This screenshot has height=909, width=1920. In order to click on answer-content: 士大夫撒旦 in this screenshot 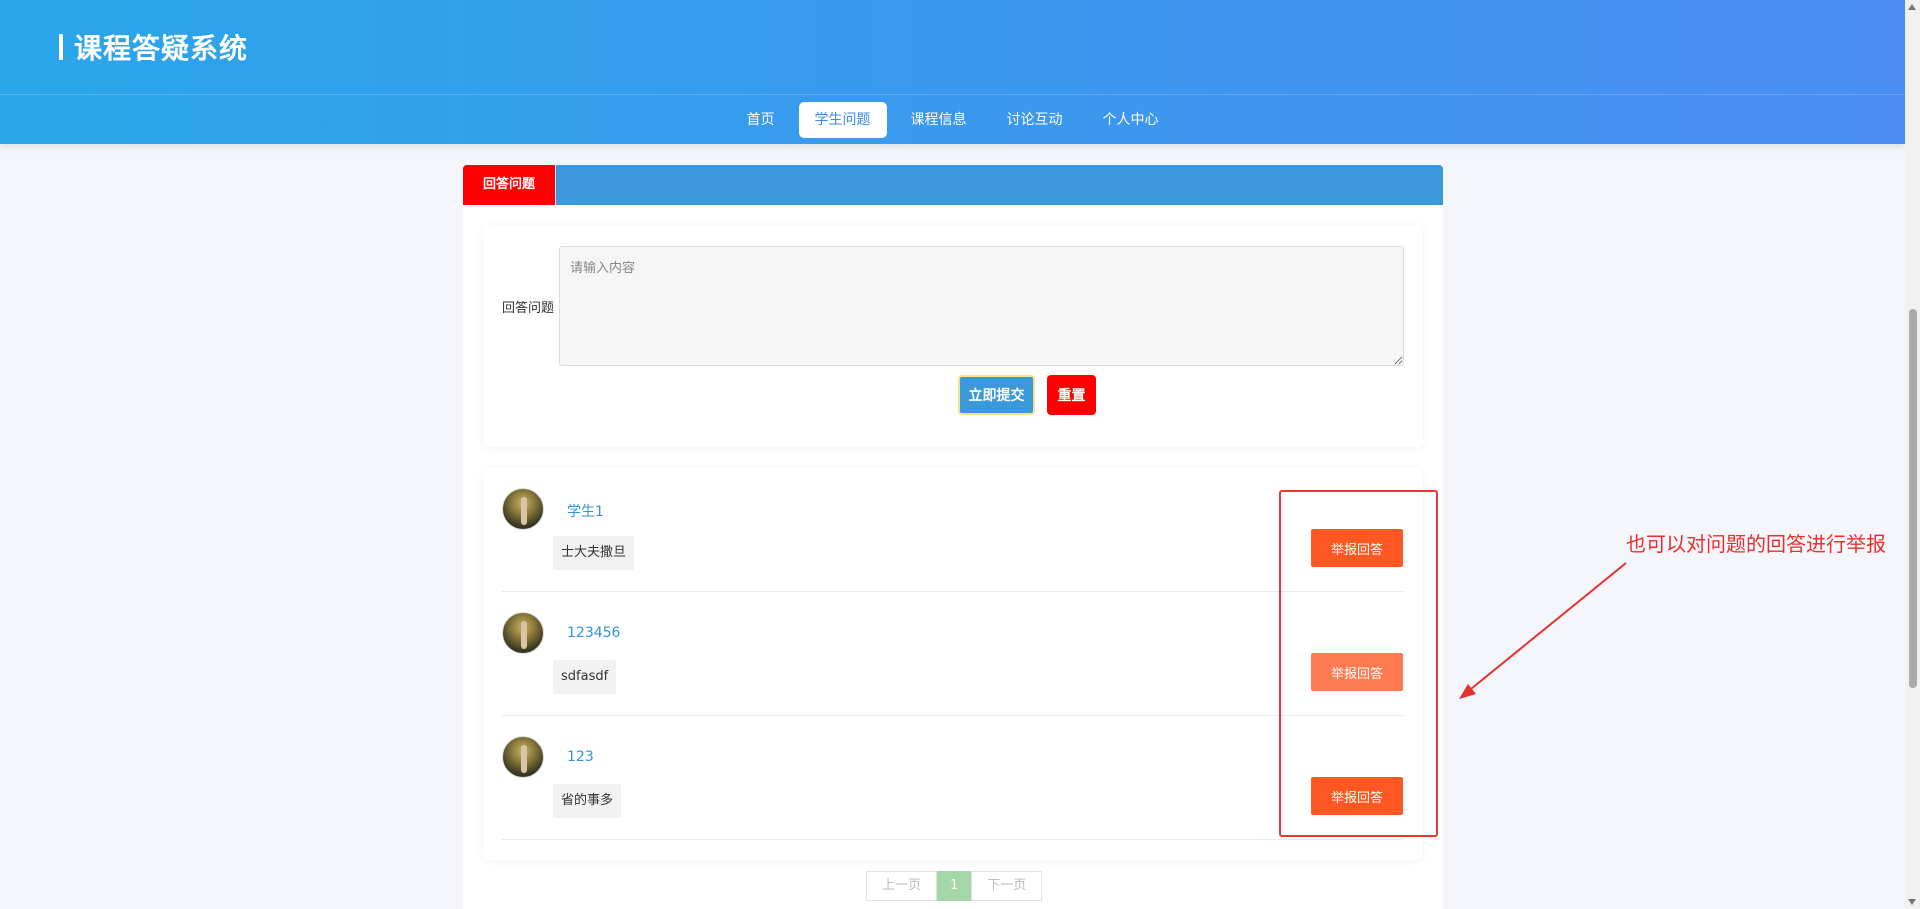, I will do `click(594, 553)`.